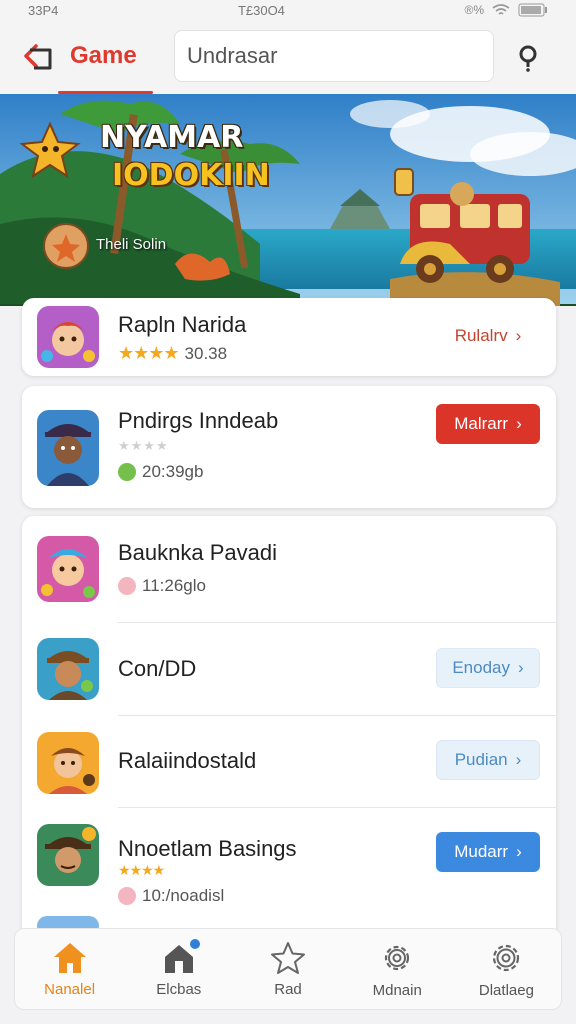 The height and width of the screenshot is (1024, 576). I want to click on tab-game: Game, so click(105, 57).